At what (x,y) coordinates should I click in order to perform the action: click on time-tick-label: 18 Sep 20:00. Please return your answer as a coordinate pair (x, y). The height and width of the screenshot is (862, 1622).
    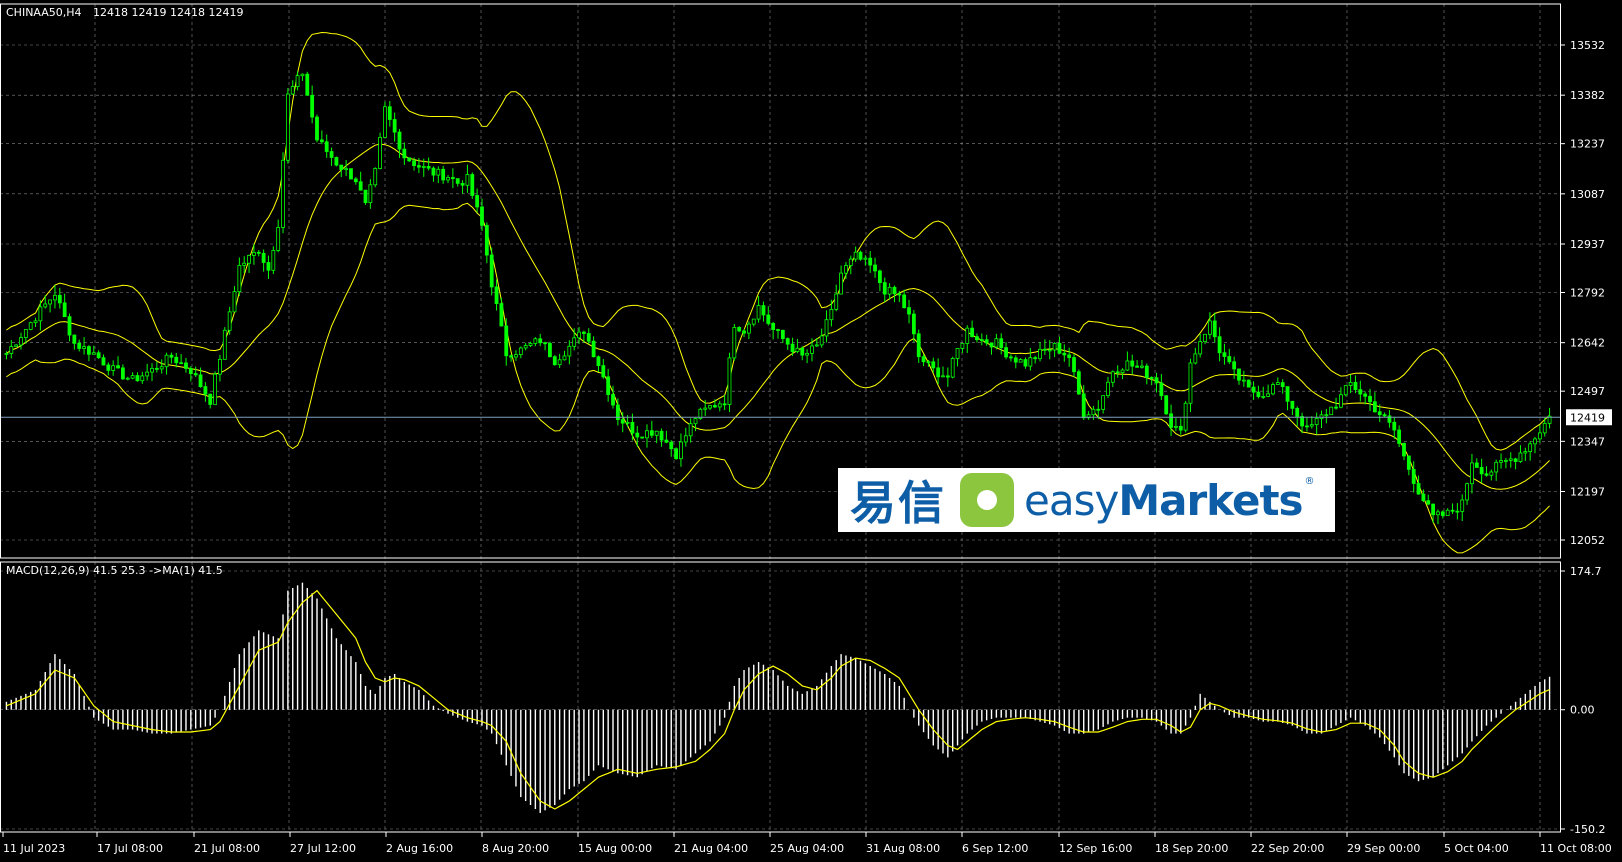
    Looking at the image, I should click on (1191, 848).